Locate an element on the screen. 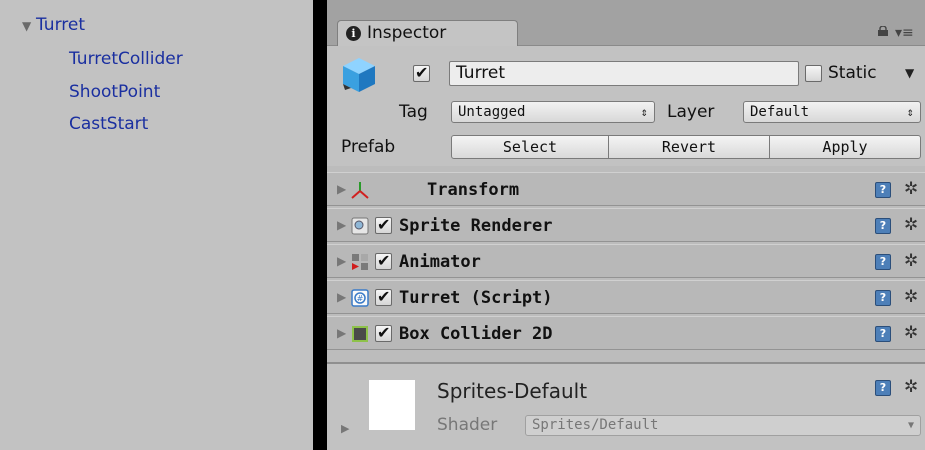  tab-inspector-label: Inspector is located at coordinates (407, 33).